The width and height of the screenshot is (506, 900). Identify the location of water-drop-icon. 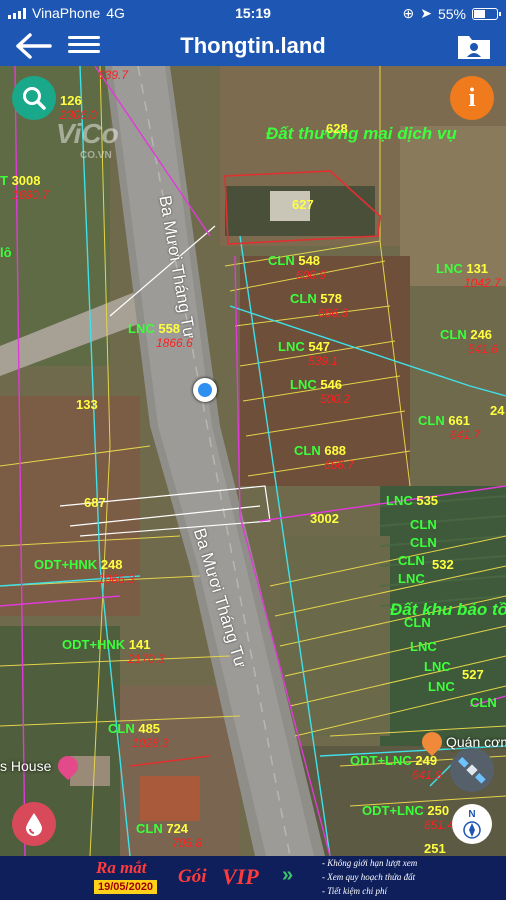
(34, 824).